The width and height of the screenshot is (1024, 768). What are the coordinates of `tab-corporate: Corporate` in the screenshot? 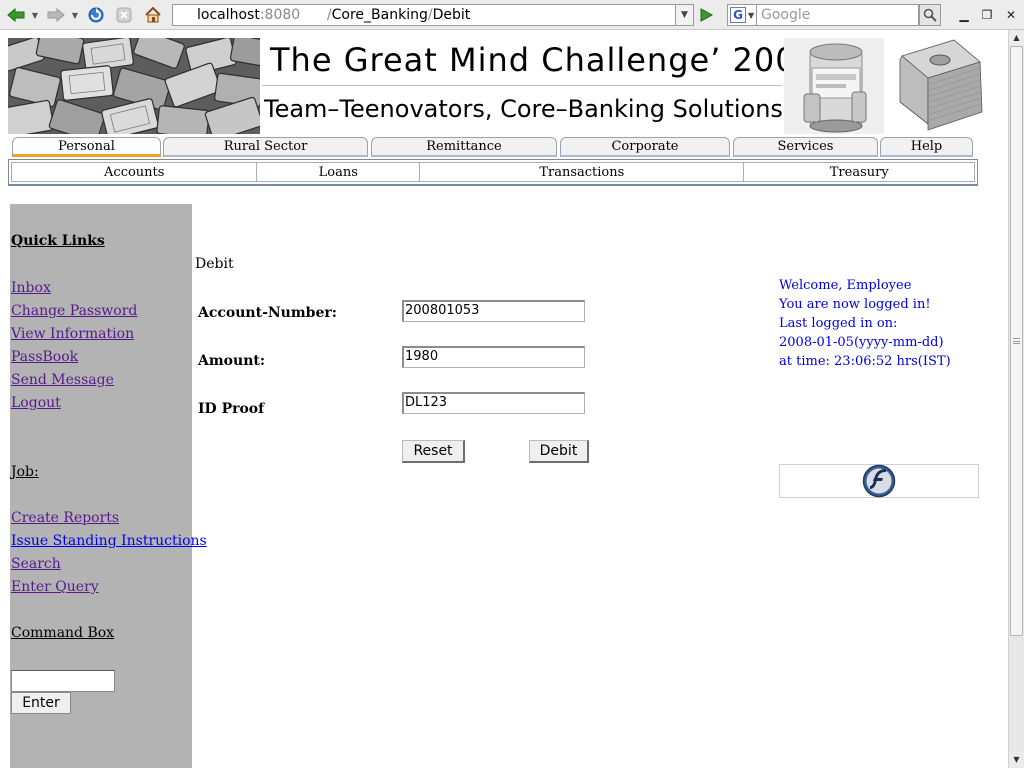 It's located at (645, 147).